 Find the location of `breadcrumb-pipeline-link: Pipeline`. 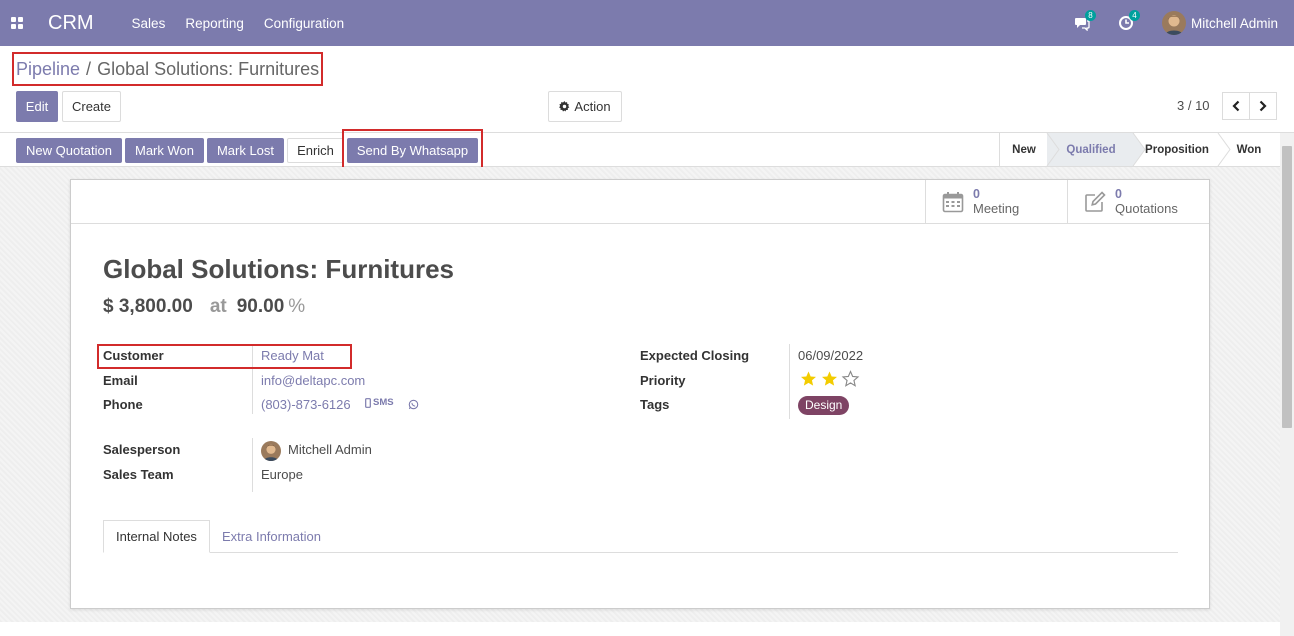

breadcrumb-pipeline-link: Pipeline is located at coordinates (48, 69).